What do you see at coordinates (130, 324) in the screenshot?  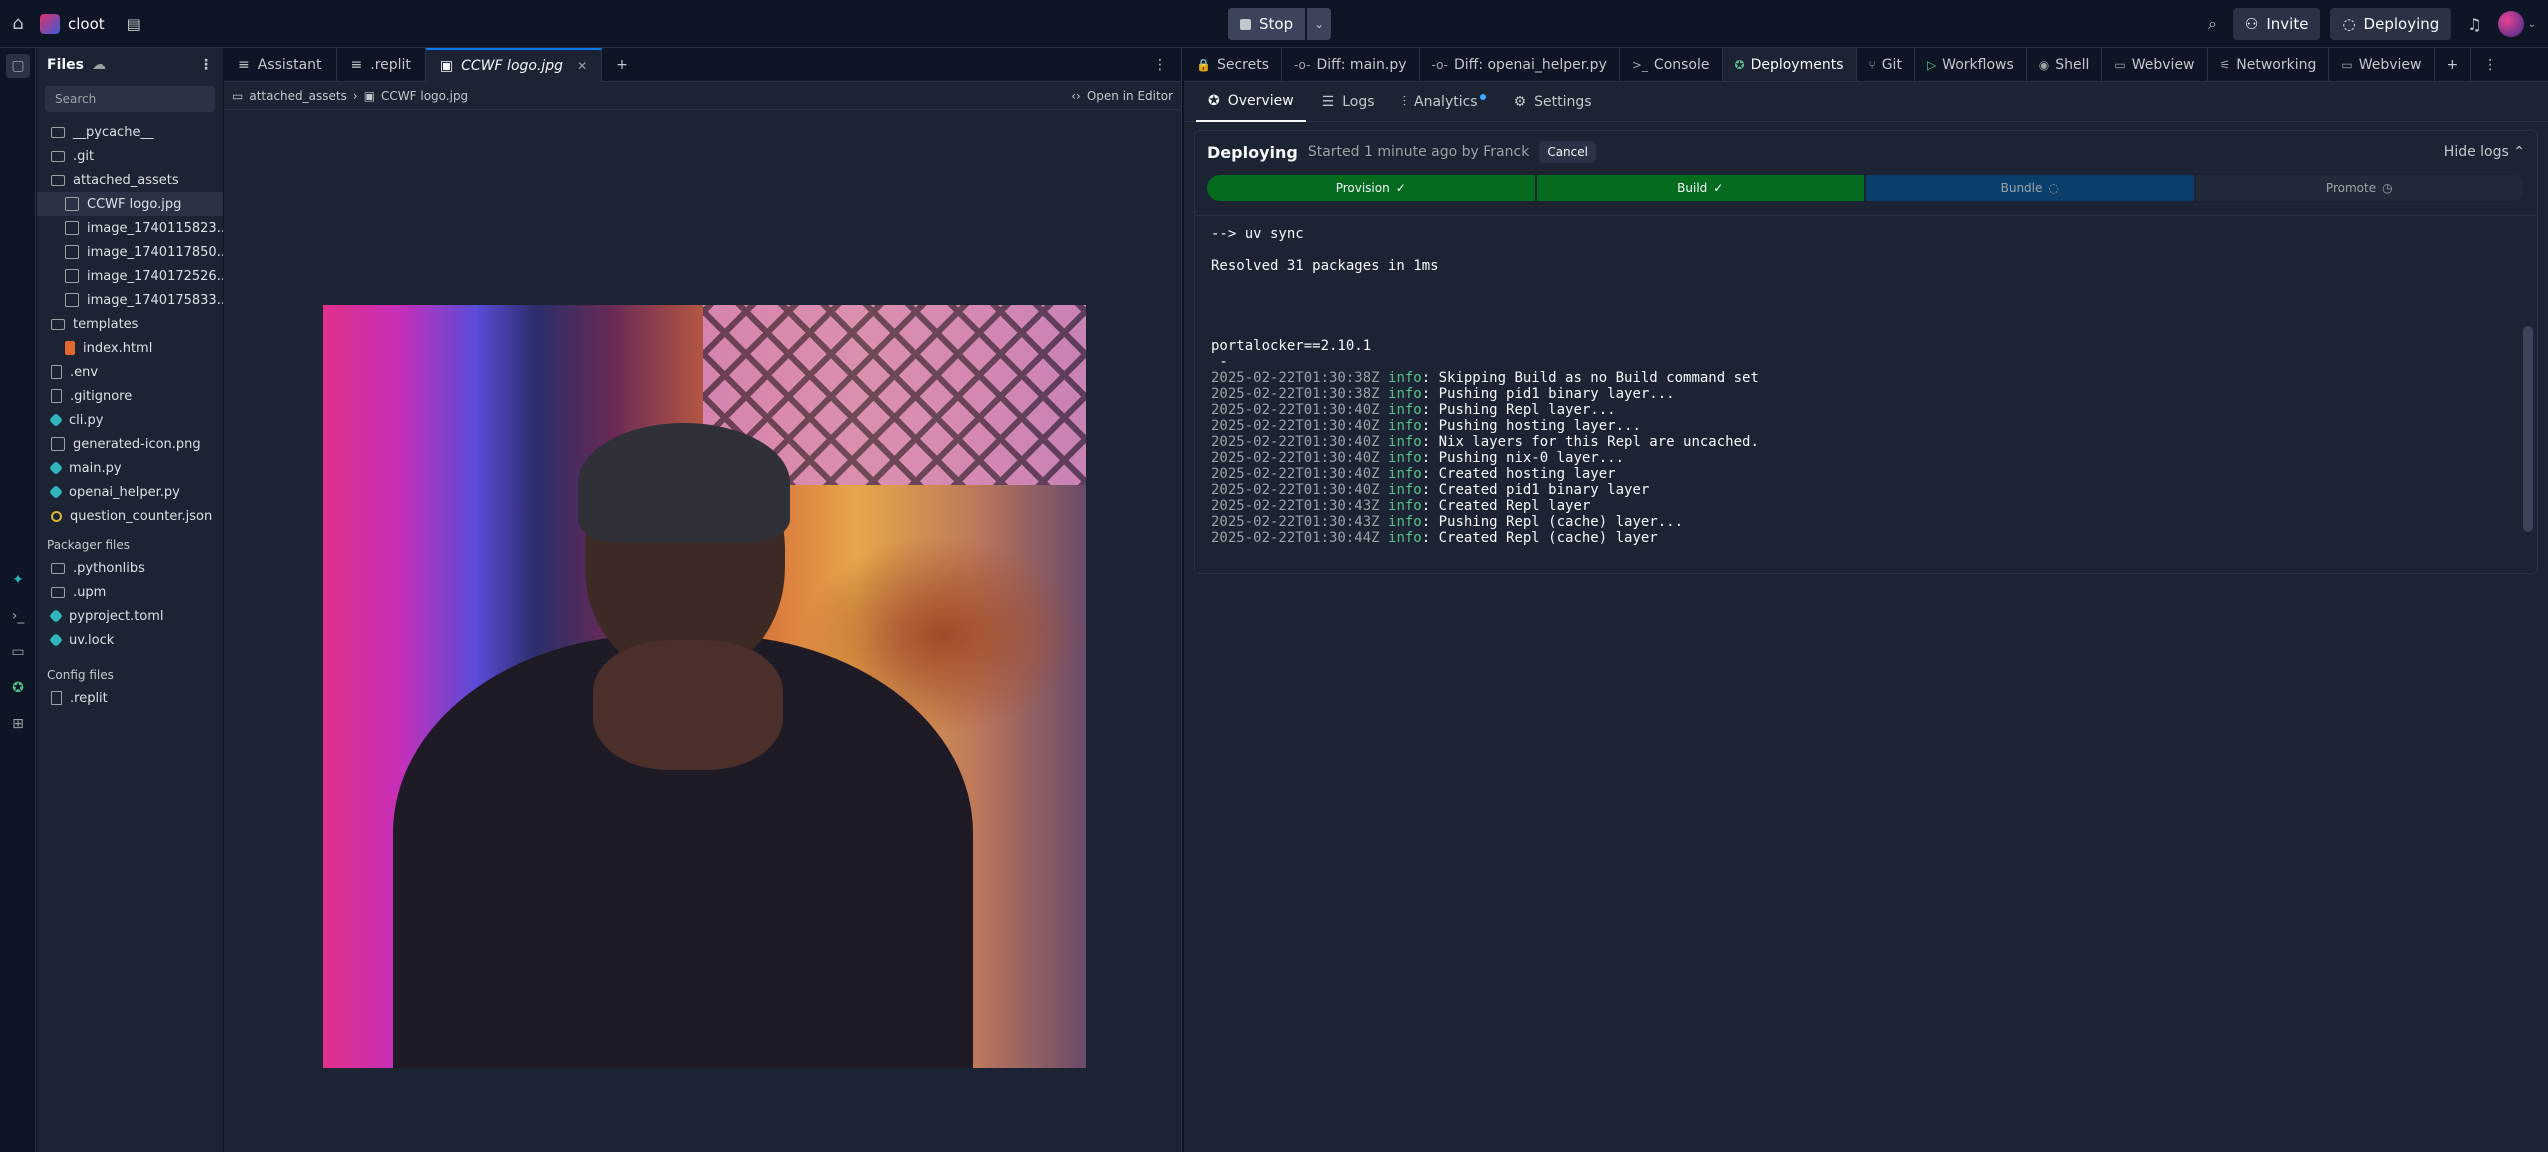 I see `file-tree-item: templates` at bounding box center [130, 324].